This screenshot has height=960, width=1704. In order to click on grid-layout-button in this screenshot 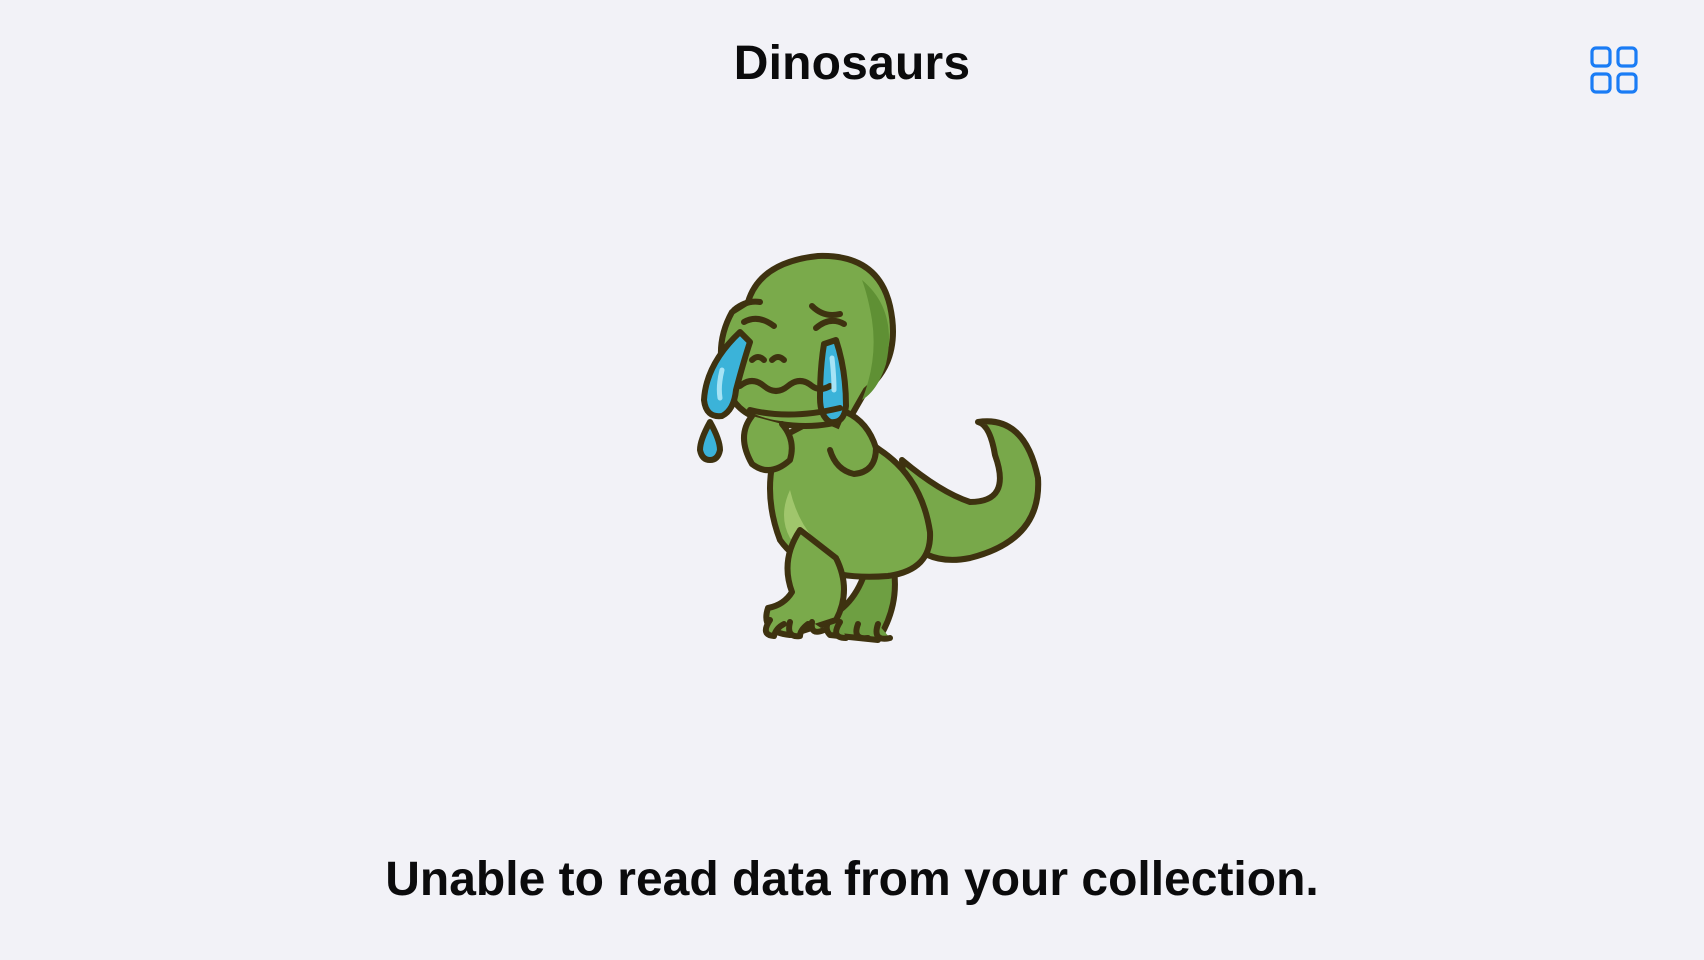, I will do `click(1614, 70)`.